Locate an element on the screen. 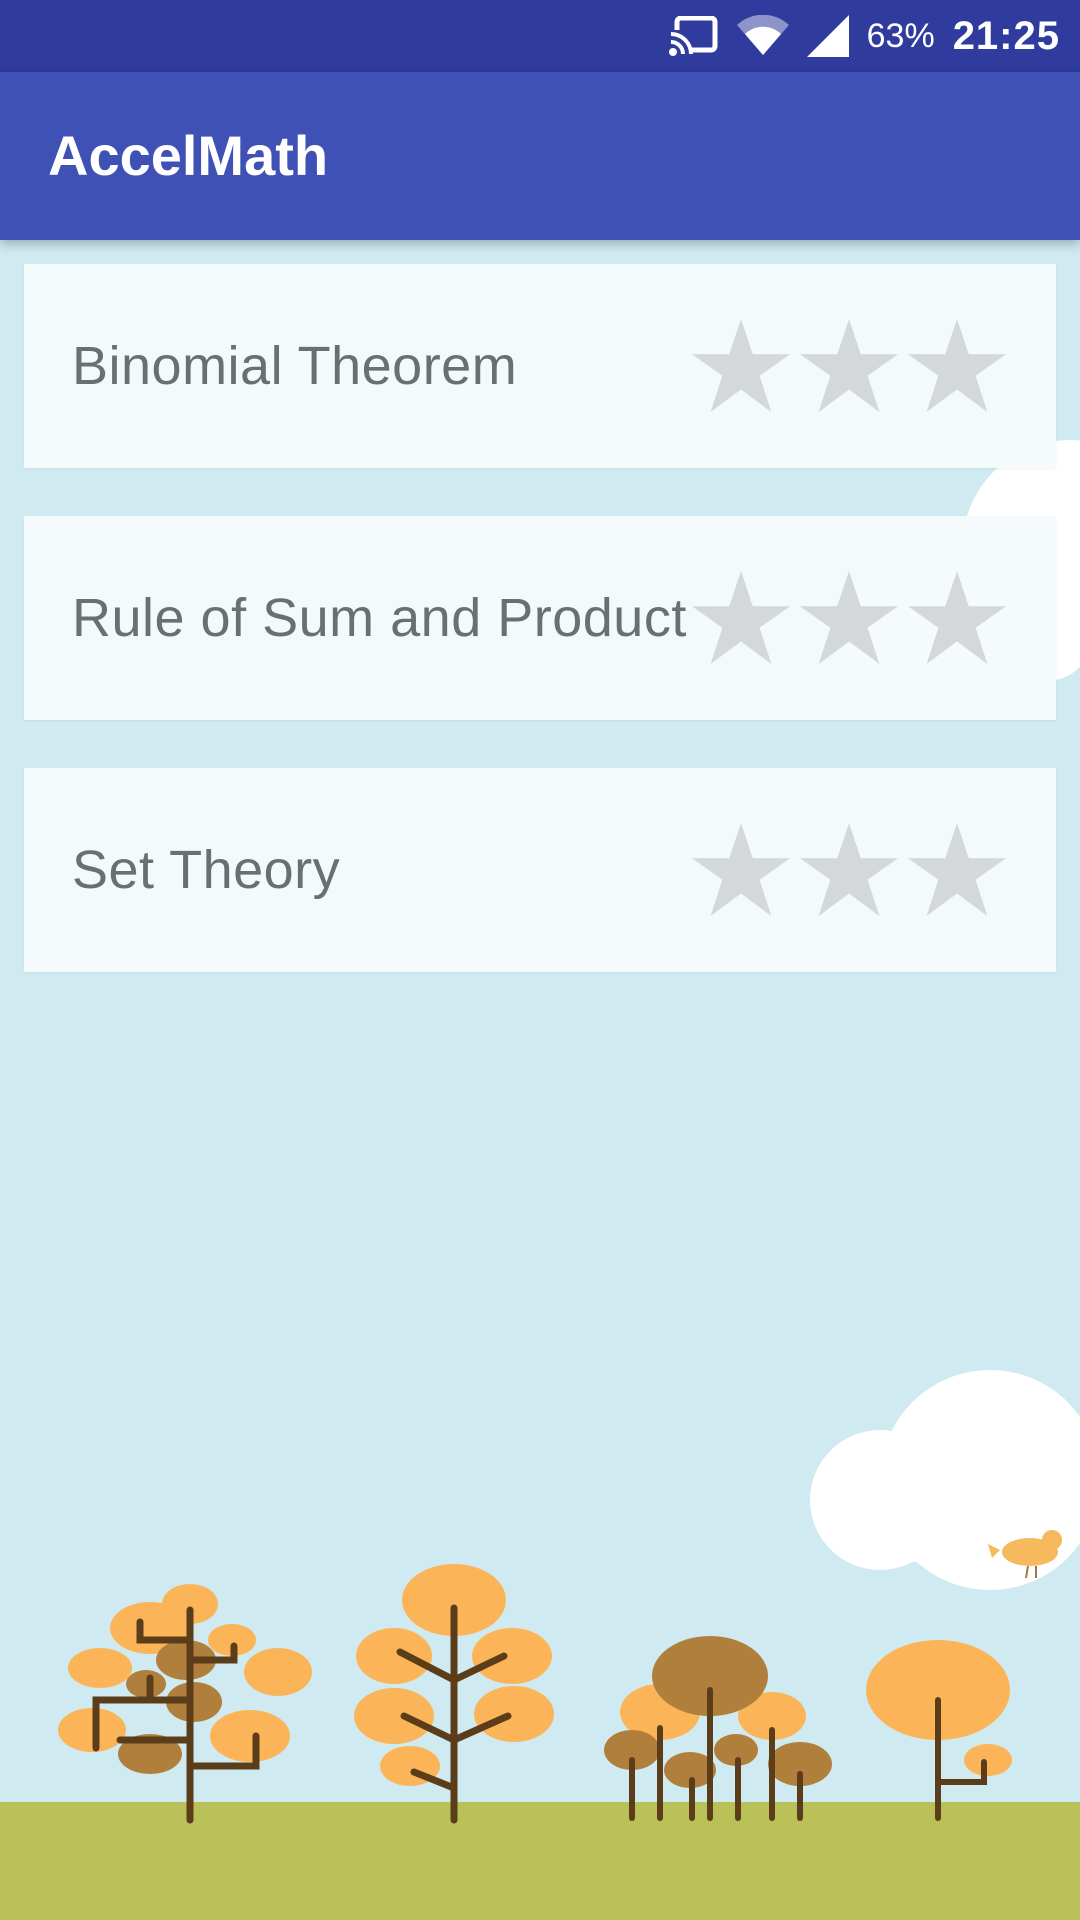 The width and height of the screenshot is (1080, 1920). wifi-icon is located at coordinates (762, 35).